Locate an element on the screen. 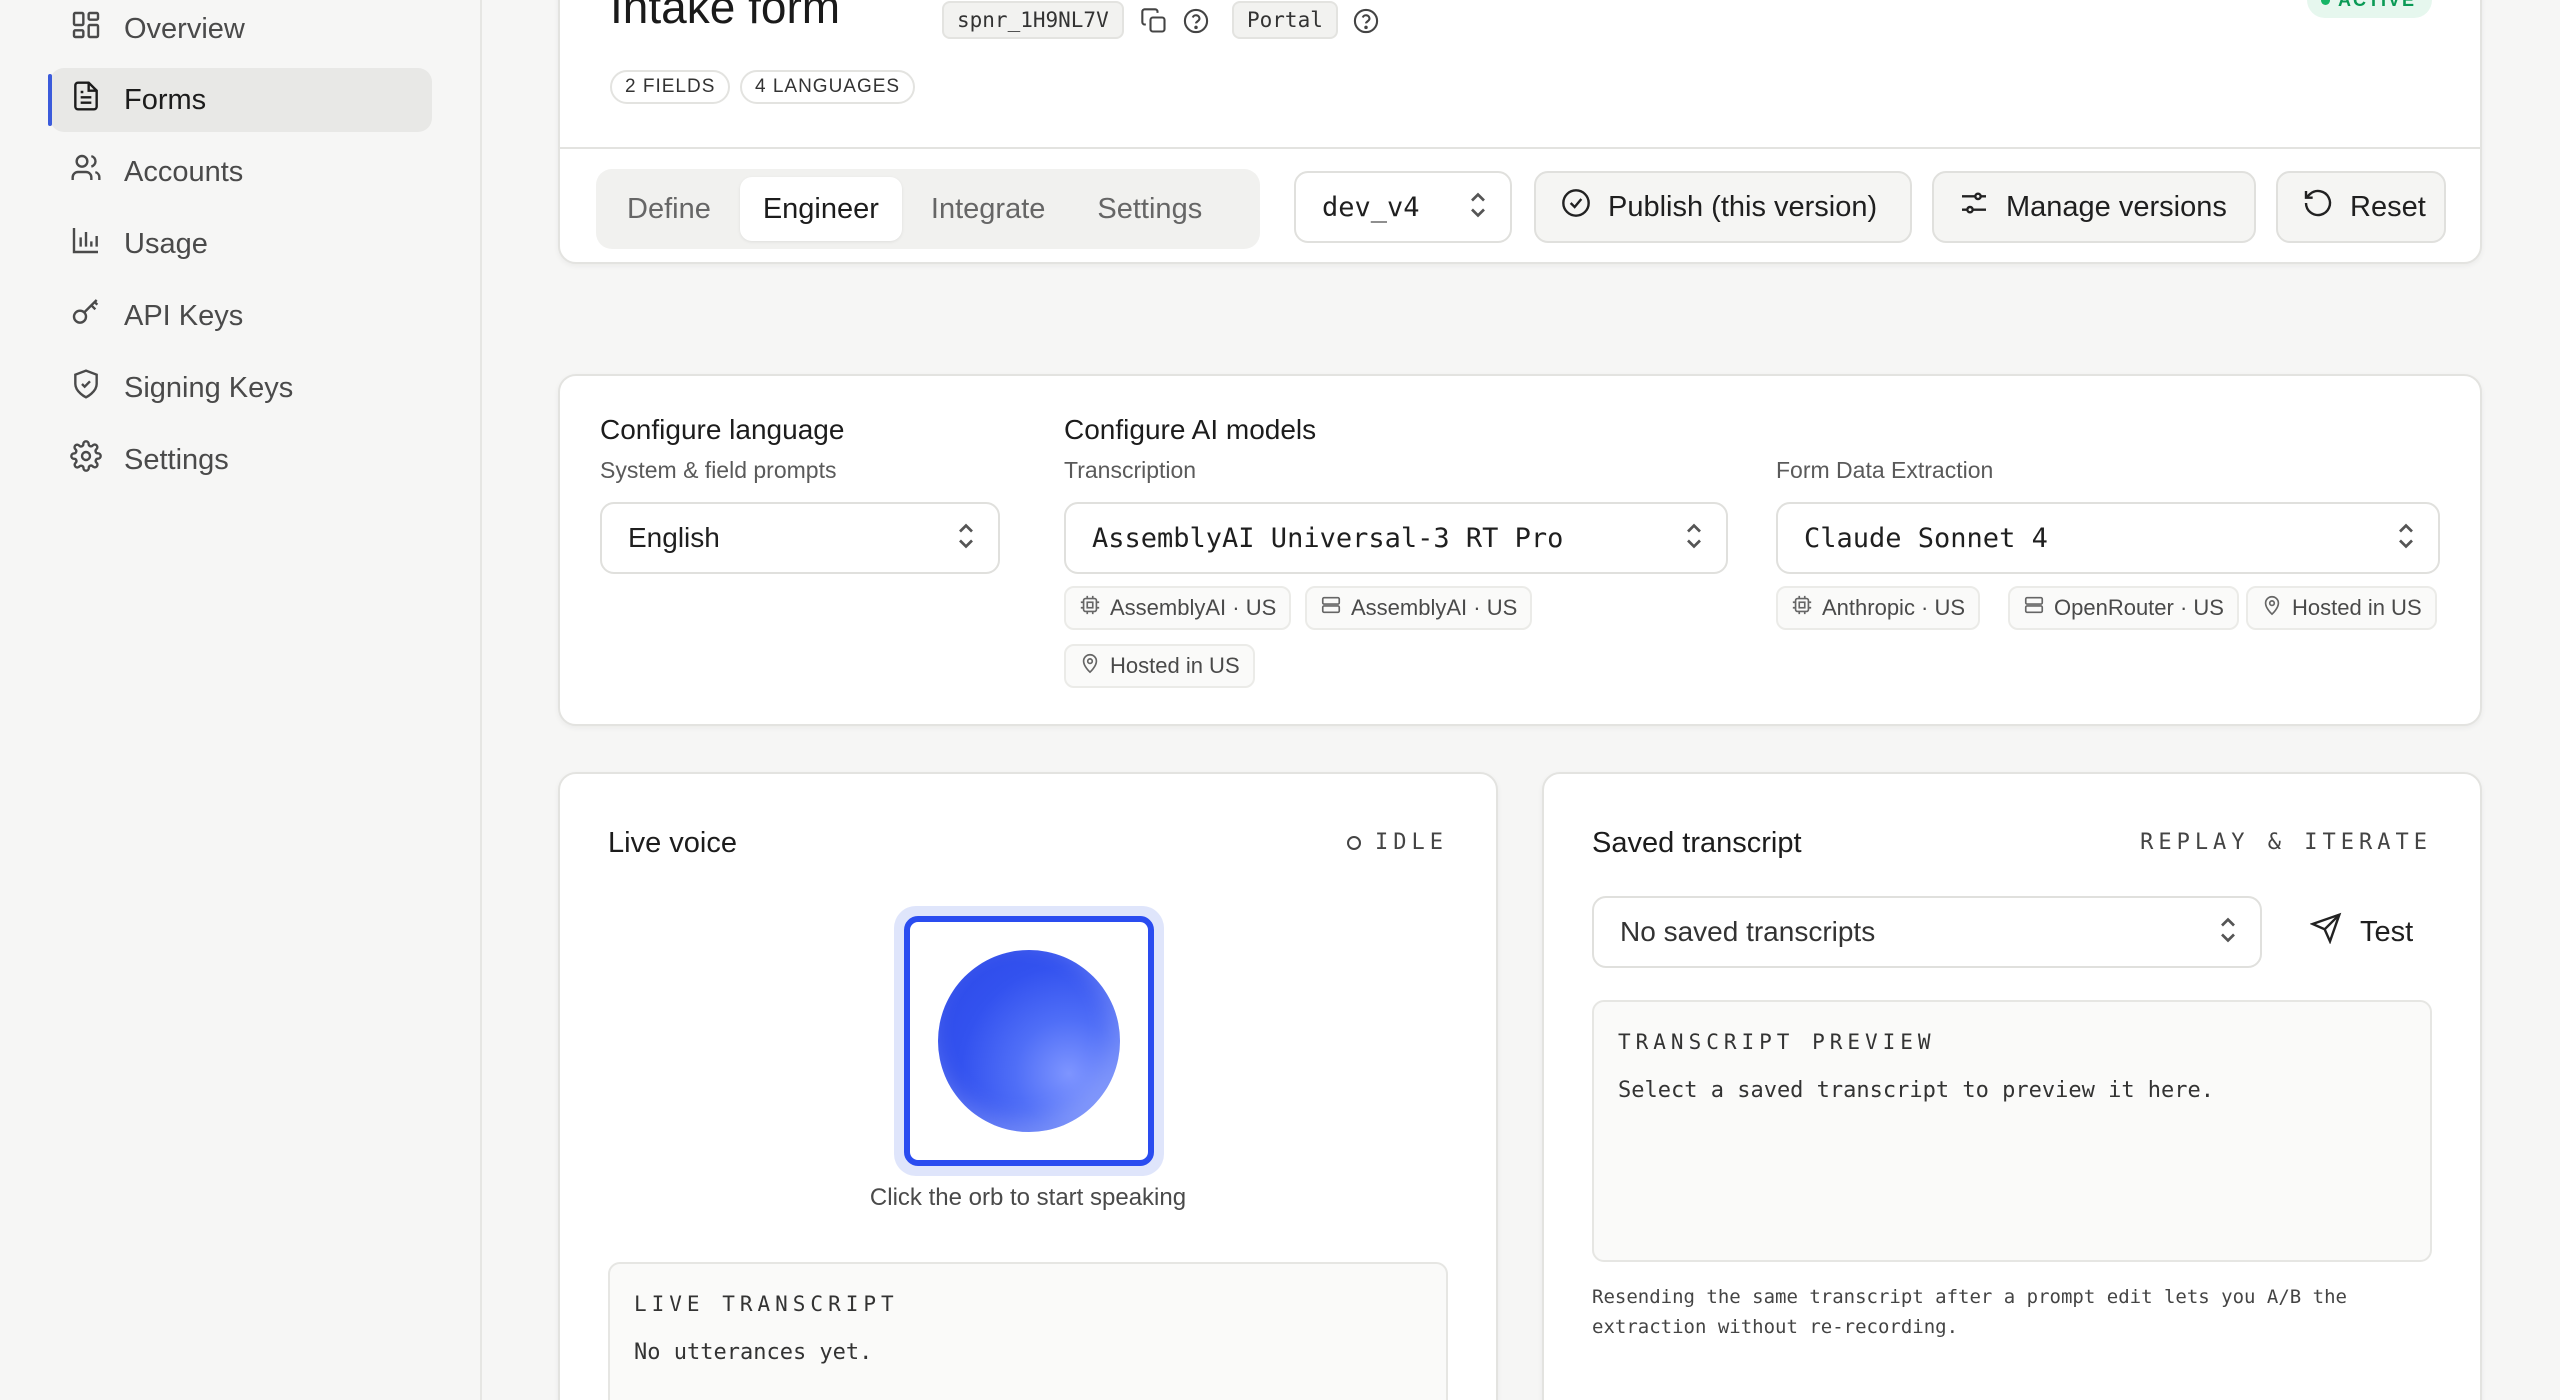 The height and width of the screenshot is (1400, 2560). sliders-icon is located at coordinates (1974, 207).